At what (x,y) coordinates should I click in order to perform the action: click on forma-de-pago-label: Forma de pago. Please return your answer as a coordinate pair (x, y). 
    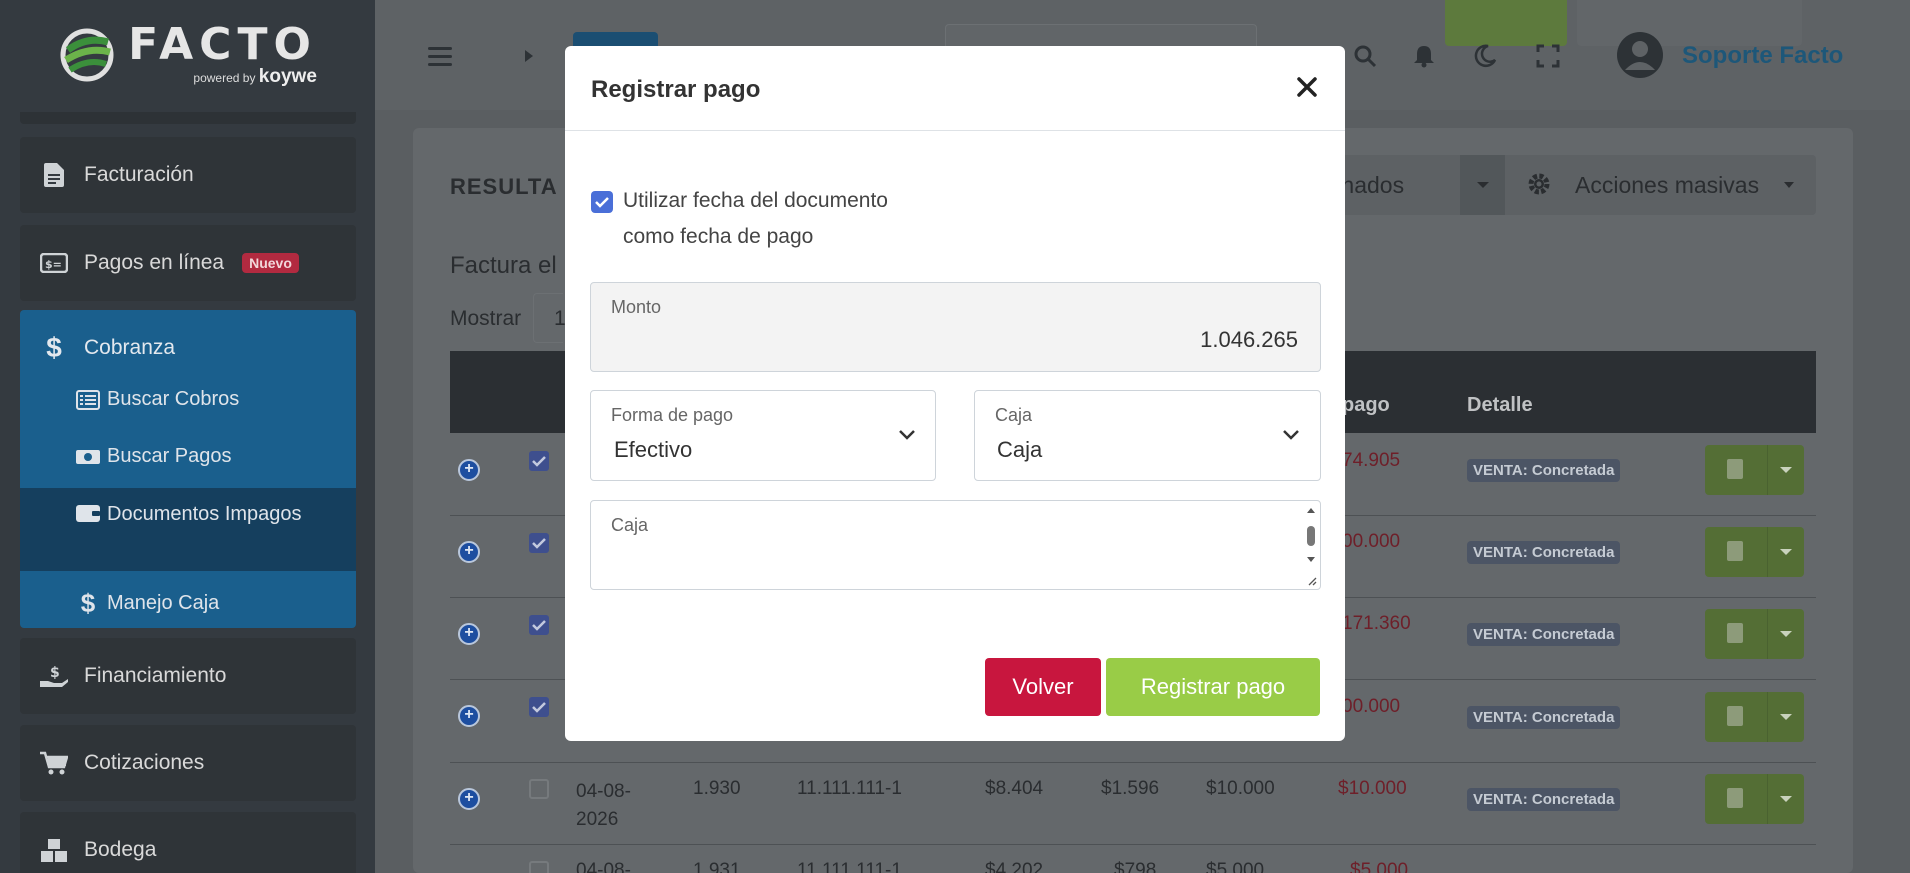
    Looking at the image, I should click on (672, 415).